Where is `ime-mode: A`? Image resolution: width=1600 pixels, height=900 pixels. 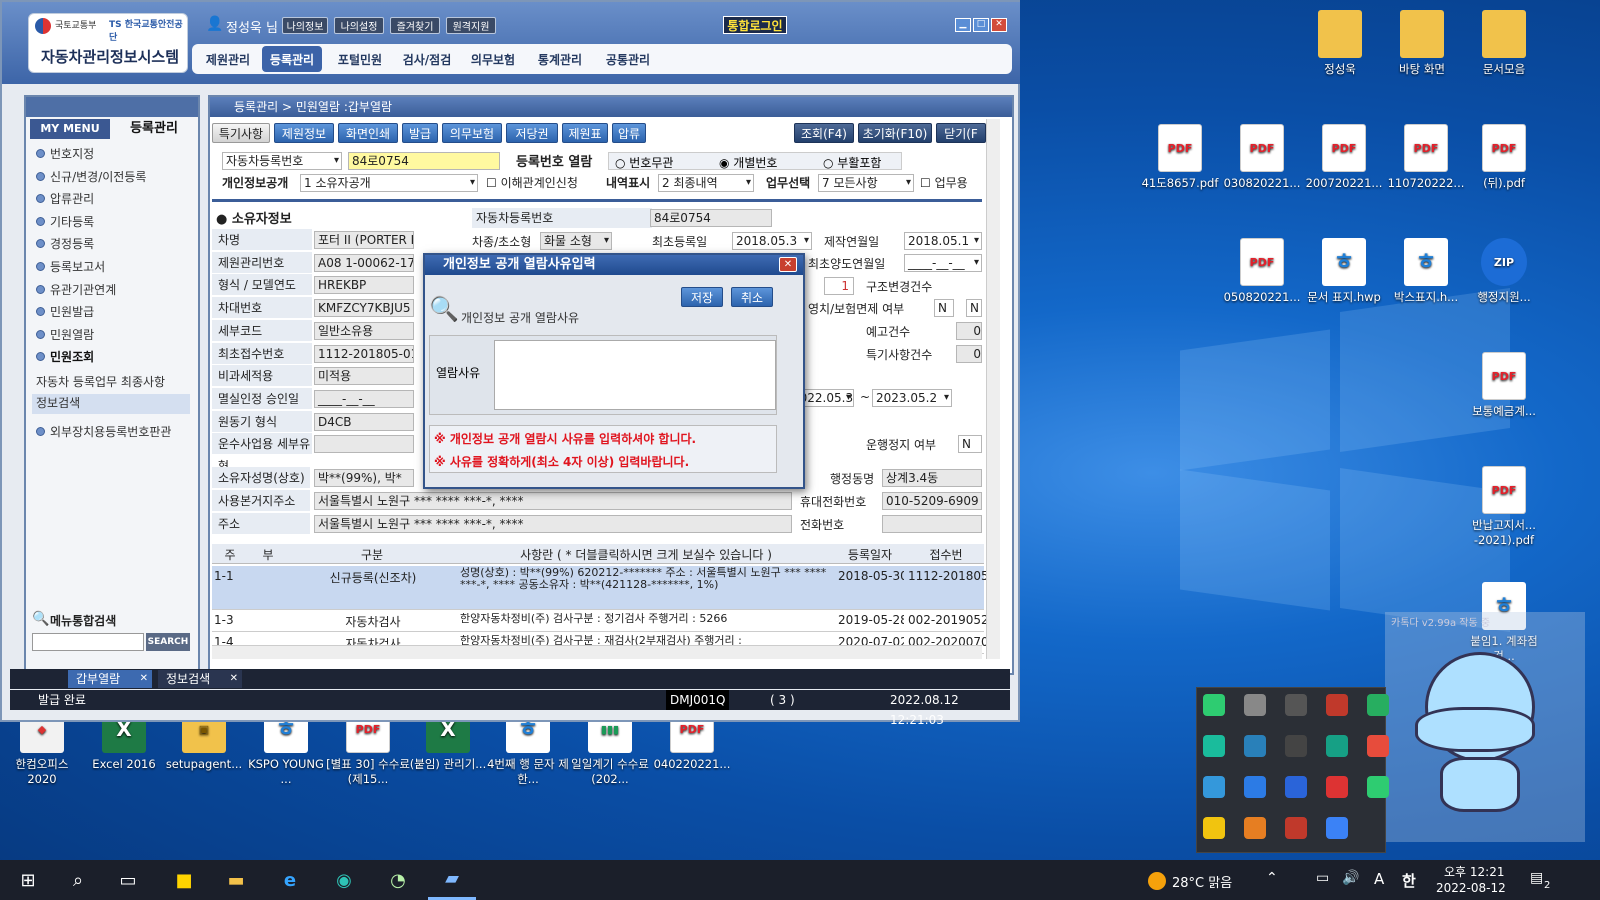
ime-mode: A is located at coordinates (1379, 879).